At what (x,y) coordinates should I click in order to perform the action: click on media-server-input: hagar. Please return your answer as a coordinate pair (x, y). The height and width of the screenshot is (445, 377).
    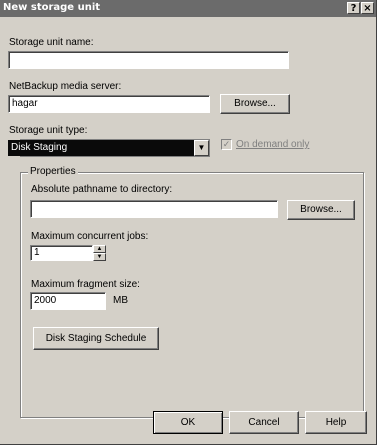
    Looking at the image, I should click on (109, 104).